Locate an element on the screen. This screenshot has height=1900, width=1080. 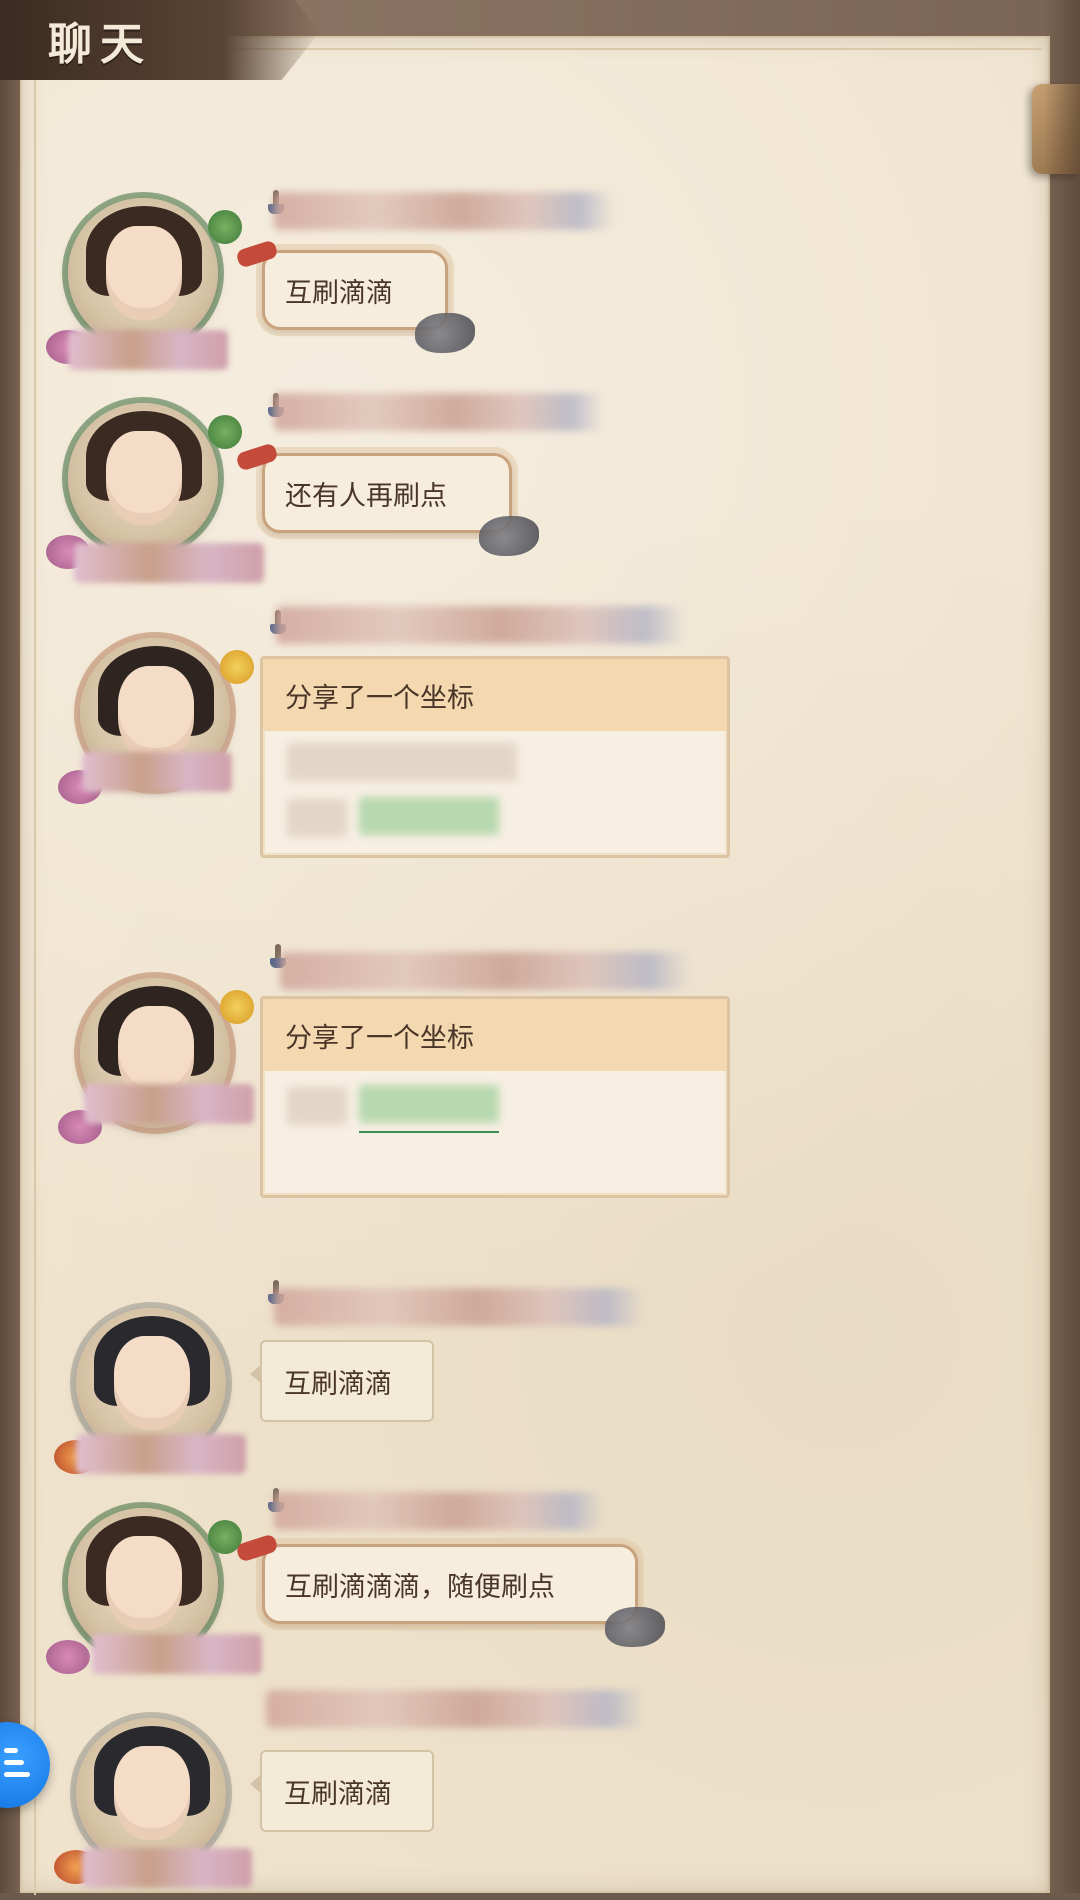
page-title: 聊天 is located at coordinates (100, 44).